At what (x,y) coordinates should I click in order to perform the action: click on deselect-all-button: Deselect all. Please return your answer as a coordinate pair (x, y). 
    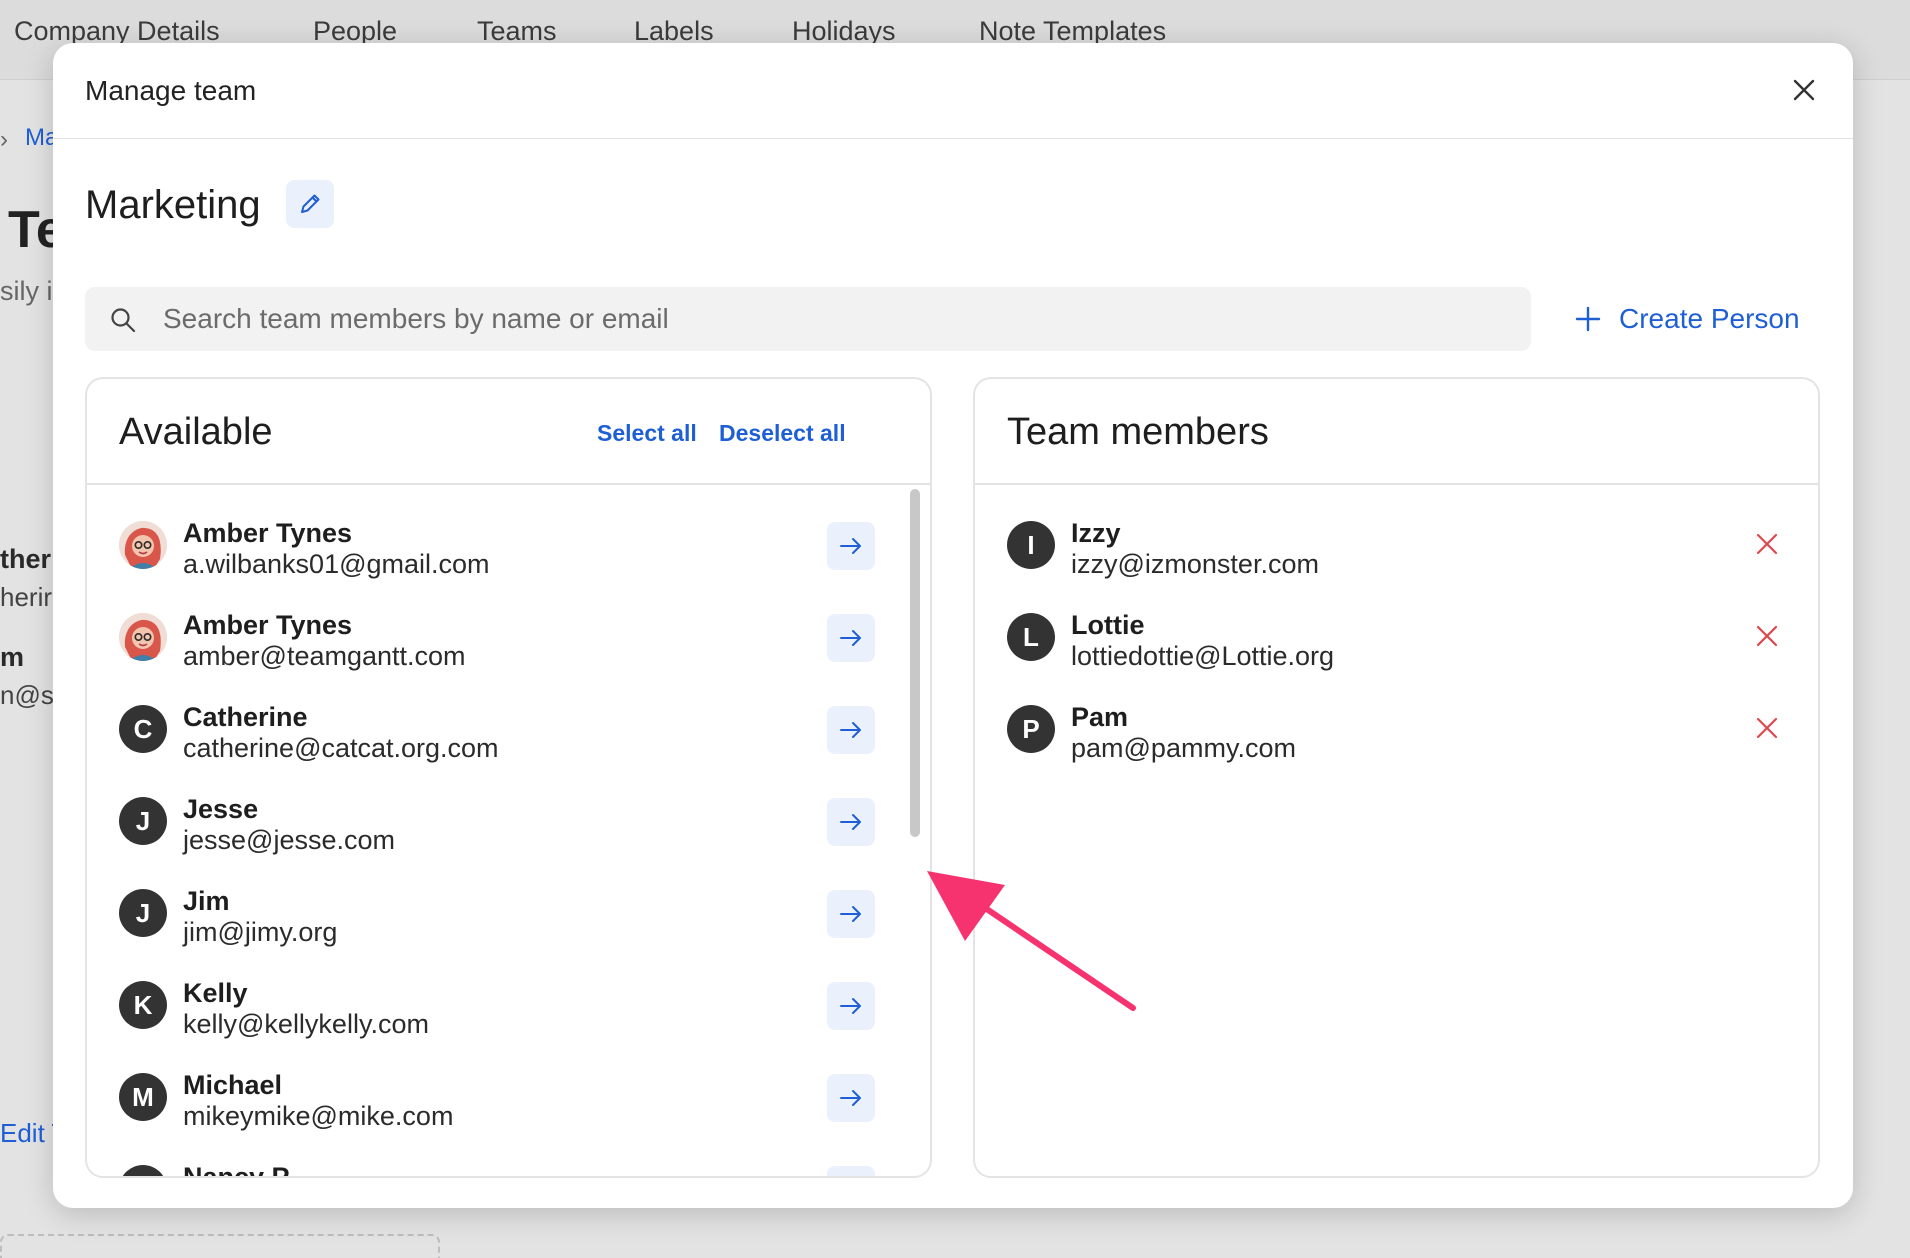
    Looking at the image, I should click on (782, 433).